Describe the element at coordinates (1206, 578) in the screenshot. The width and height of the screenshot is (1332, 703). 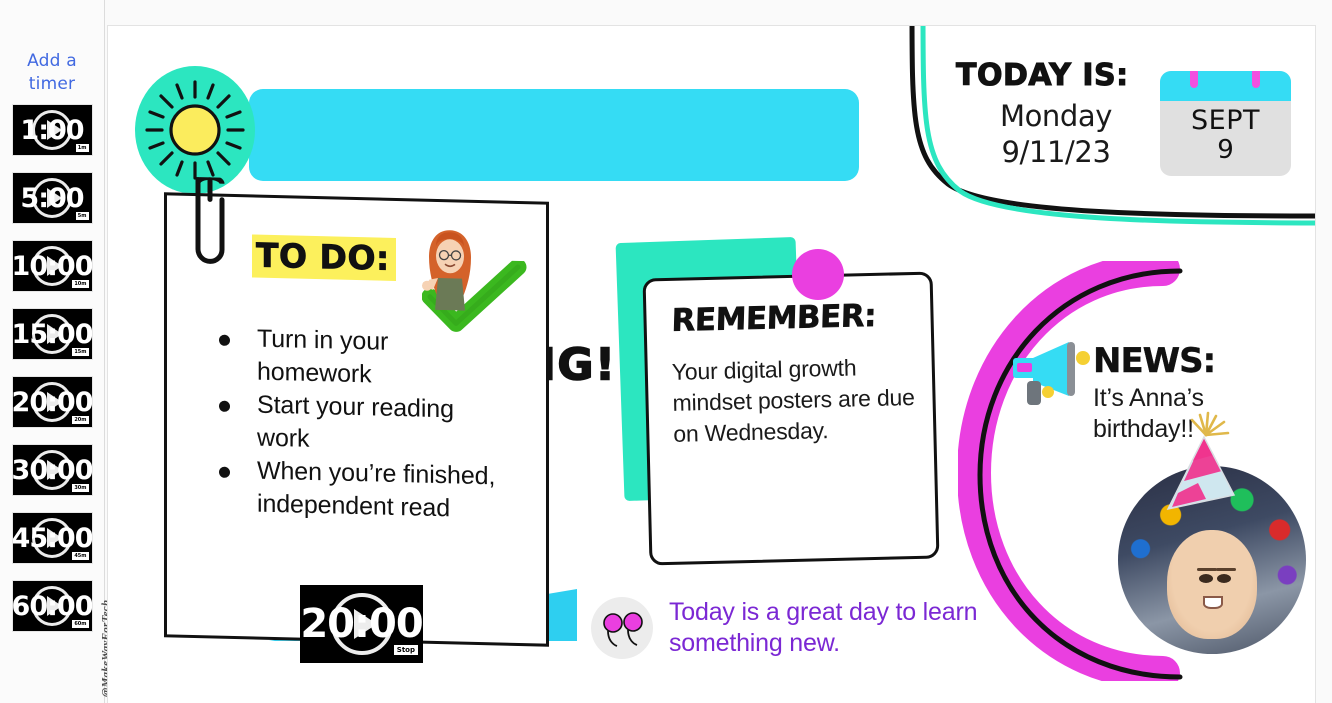
I see `photo-eye-left` at that location.